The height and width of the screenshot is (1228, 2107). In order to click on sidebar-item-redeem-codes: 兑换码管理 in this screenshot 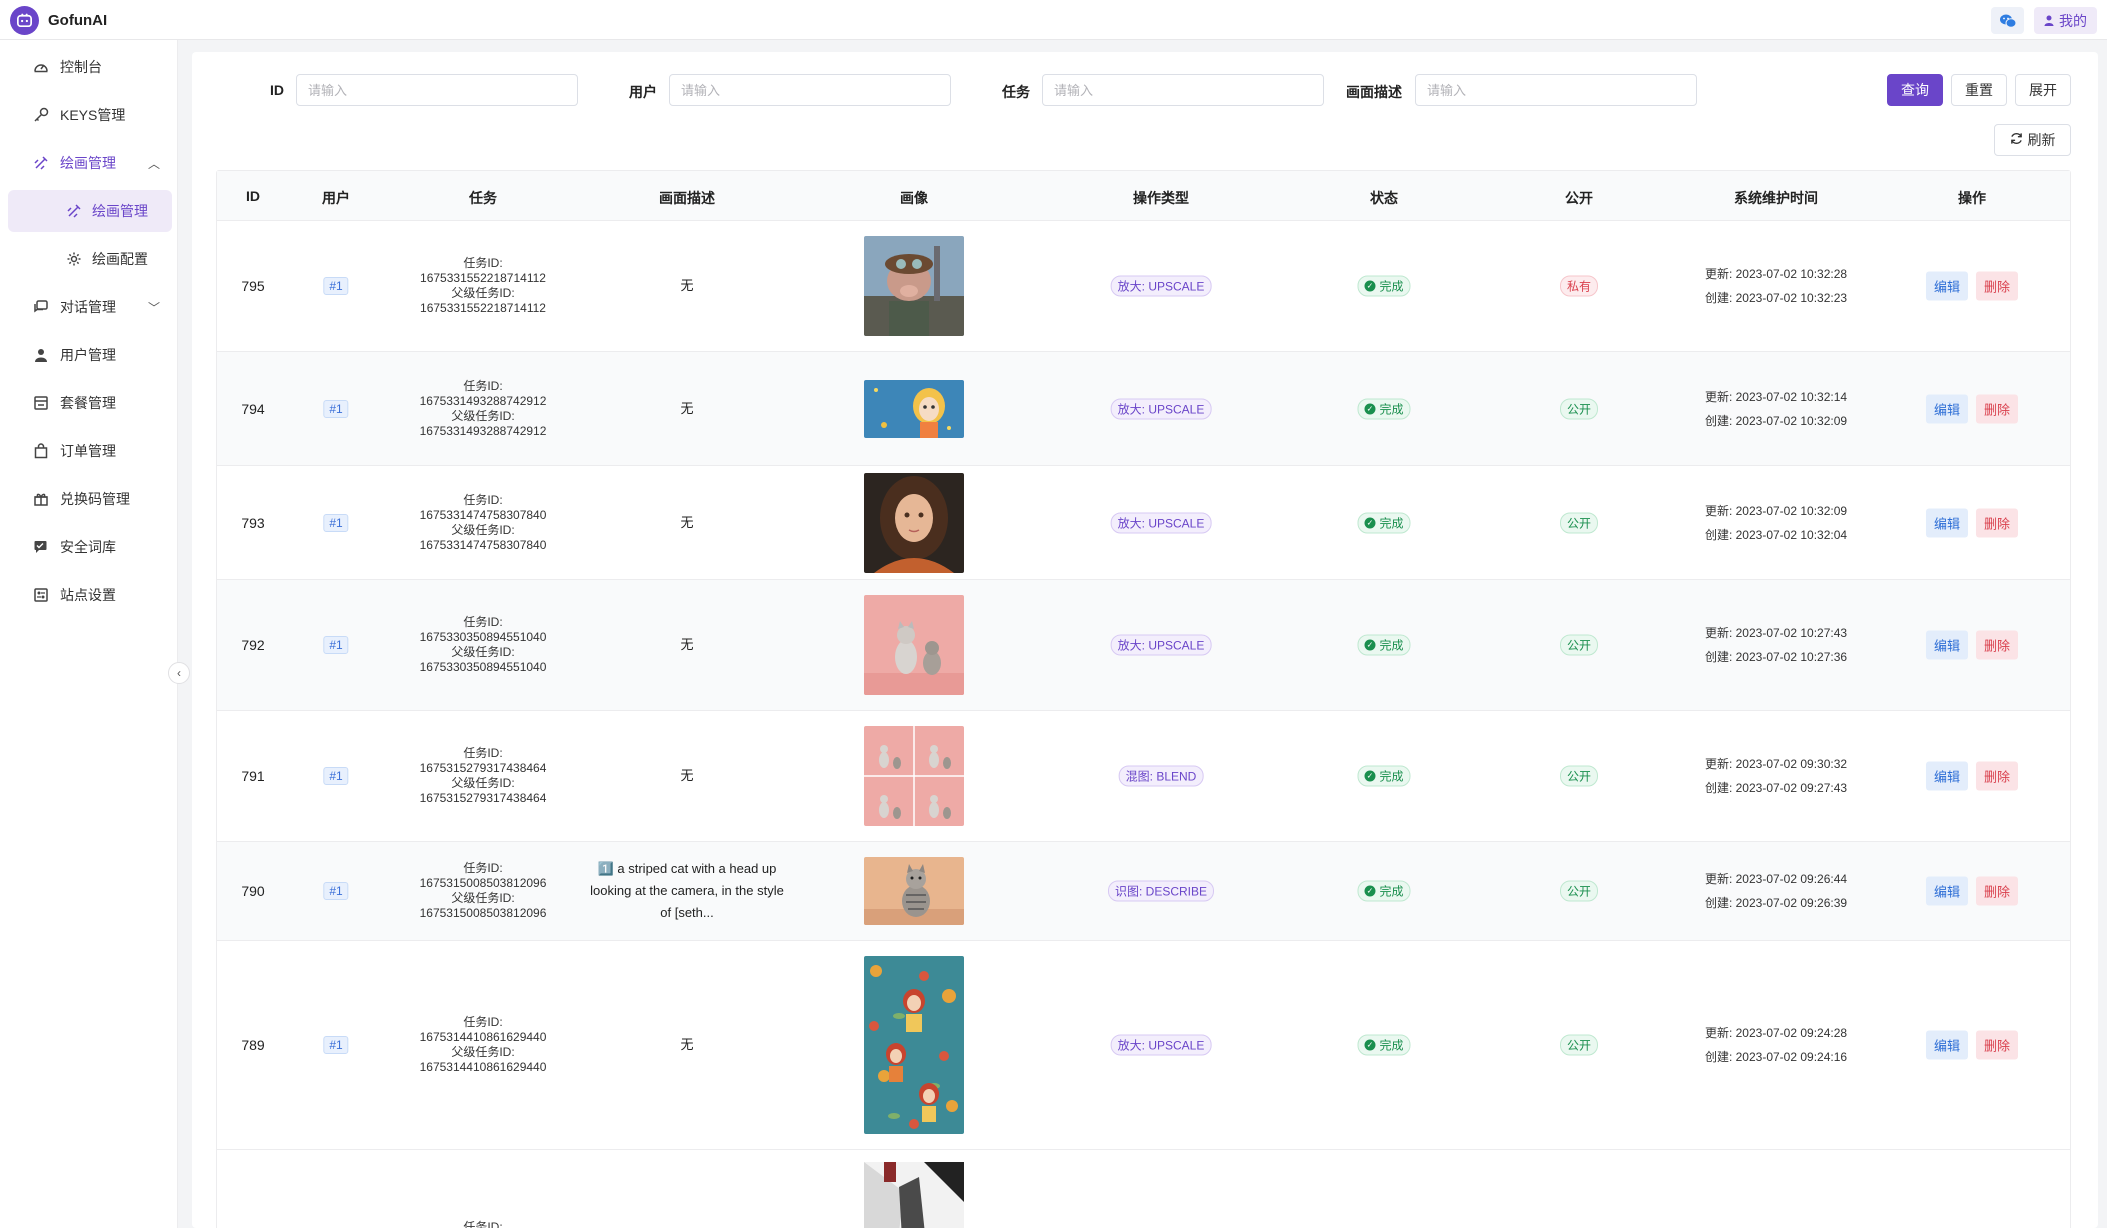, I will do `click(90, 499)`.